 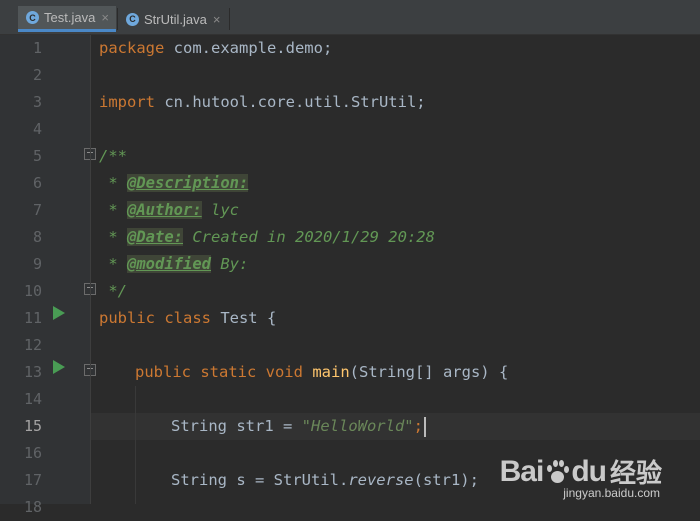 I want to click on code-line-15: String str1 = "HelloWorld";, so click(x=298, y=426).